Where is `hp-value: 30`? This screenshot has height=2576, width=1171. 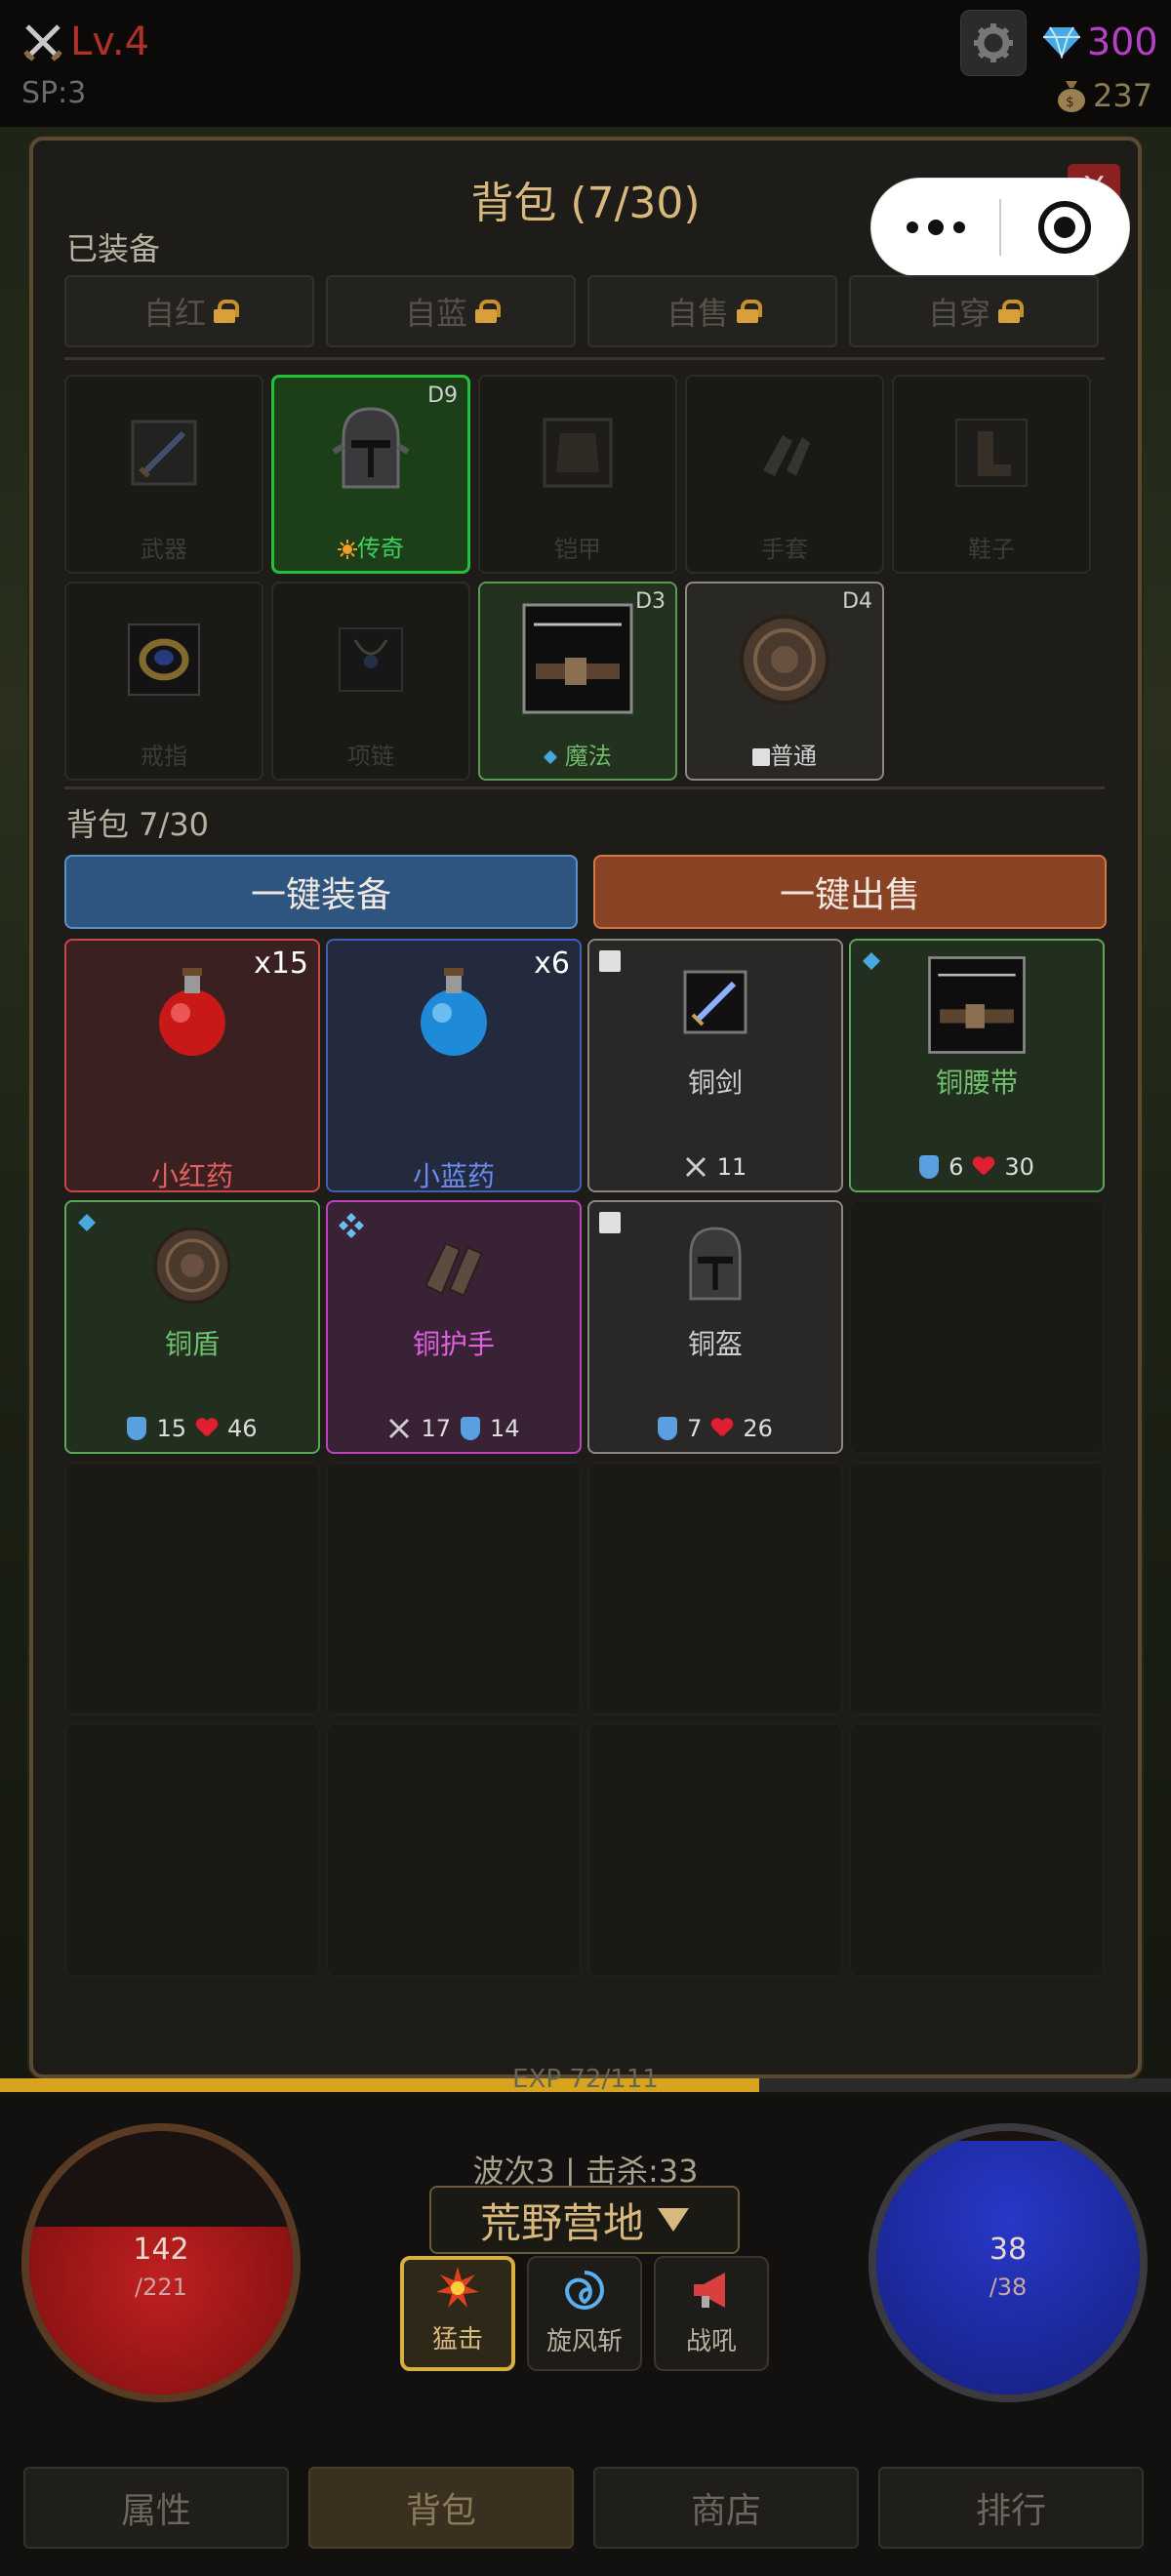 hp-value: 30 is located at coordinates (1019, 1167).